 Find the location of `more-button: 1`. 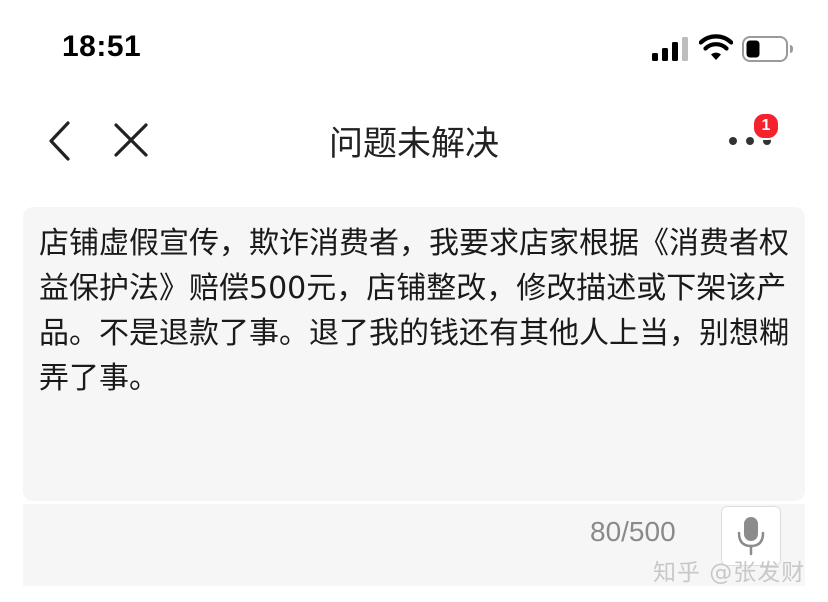

more-button: 1 is located at coordinates (752, 140).